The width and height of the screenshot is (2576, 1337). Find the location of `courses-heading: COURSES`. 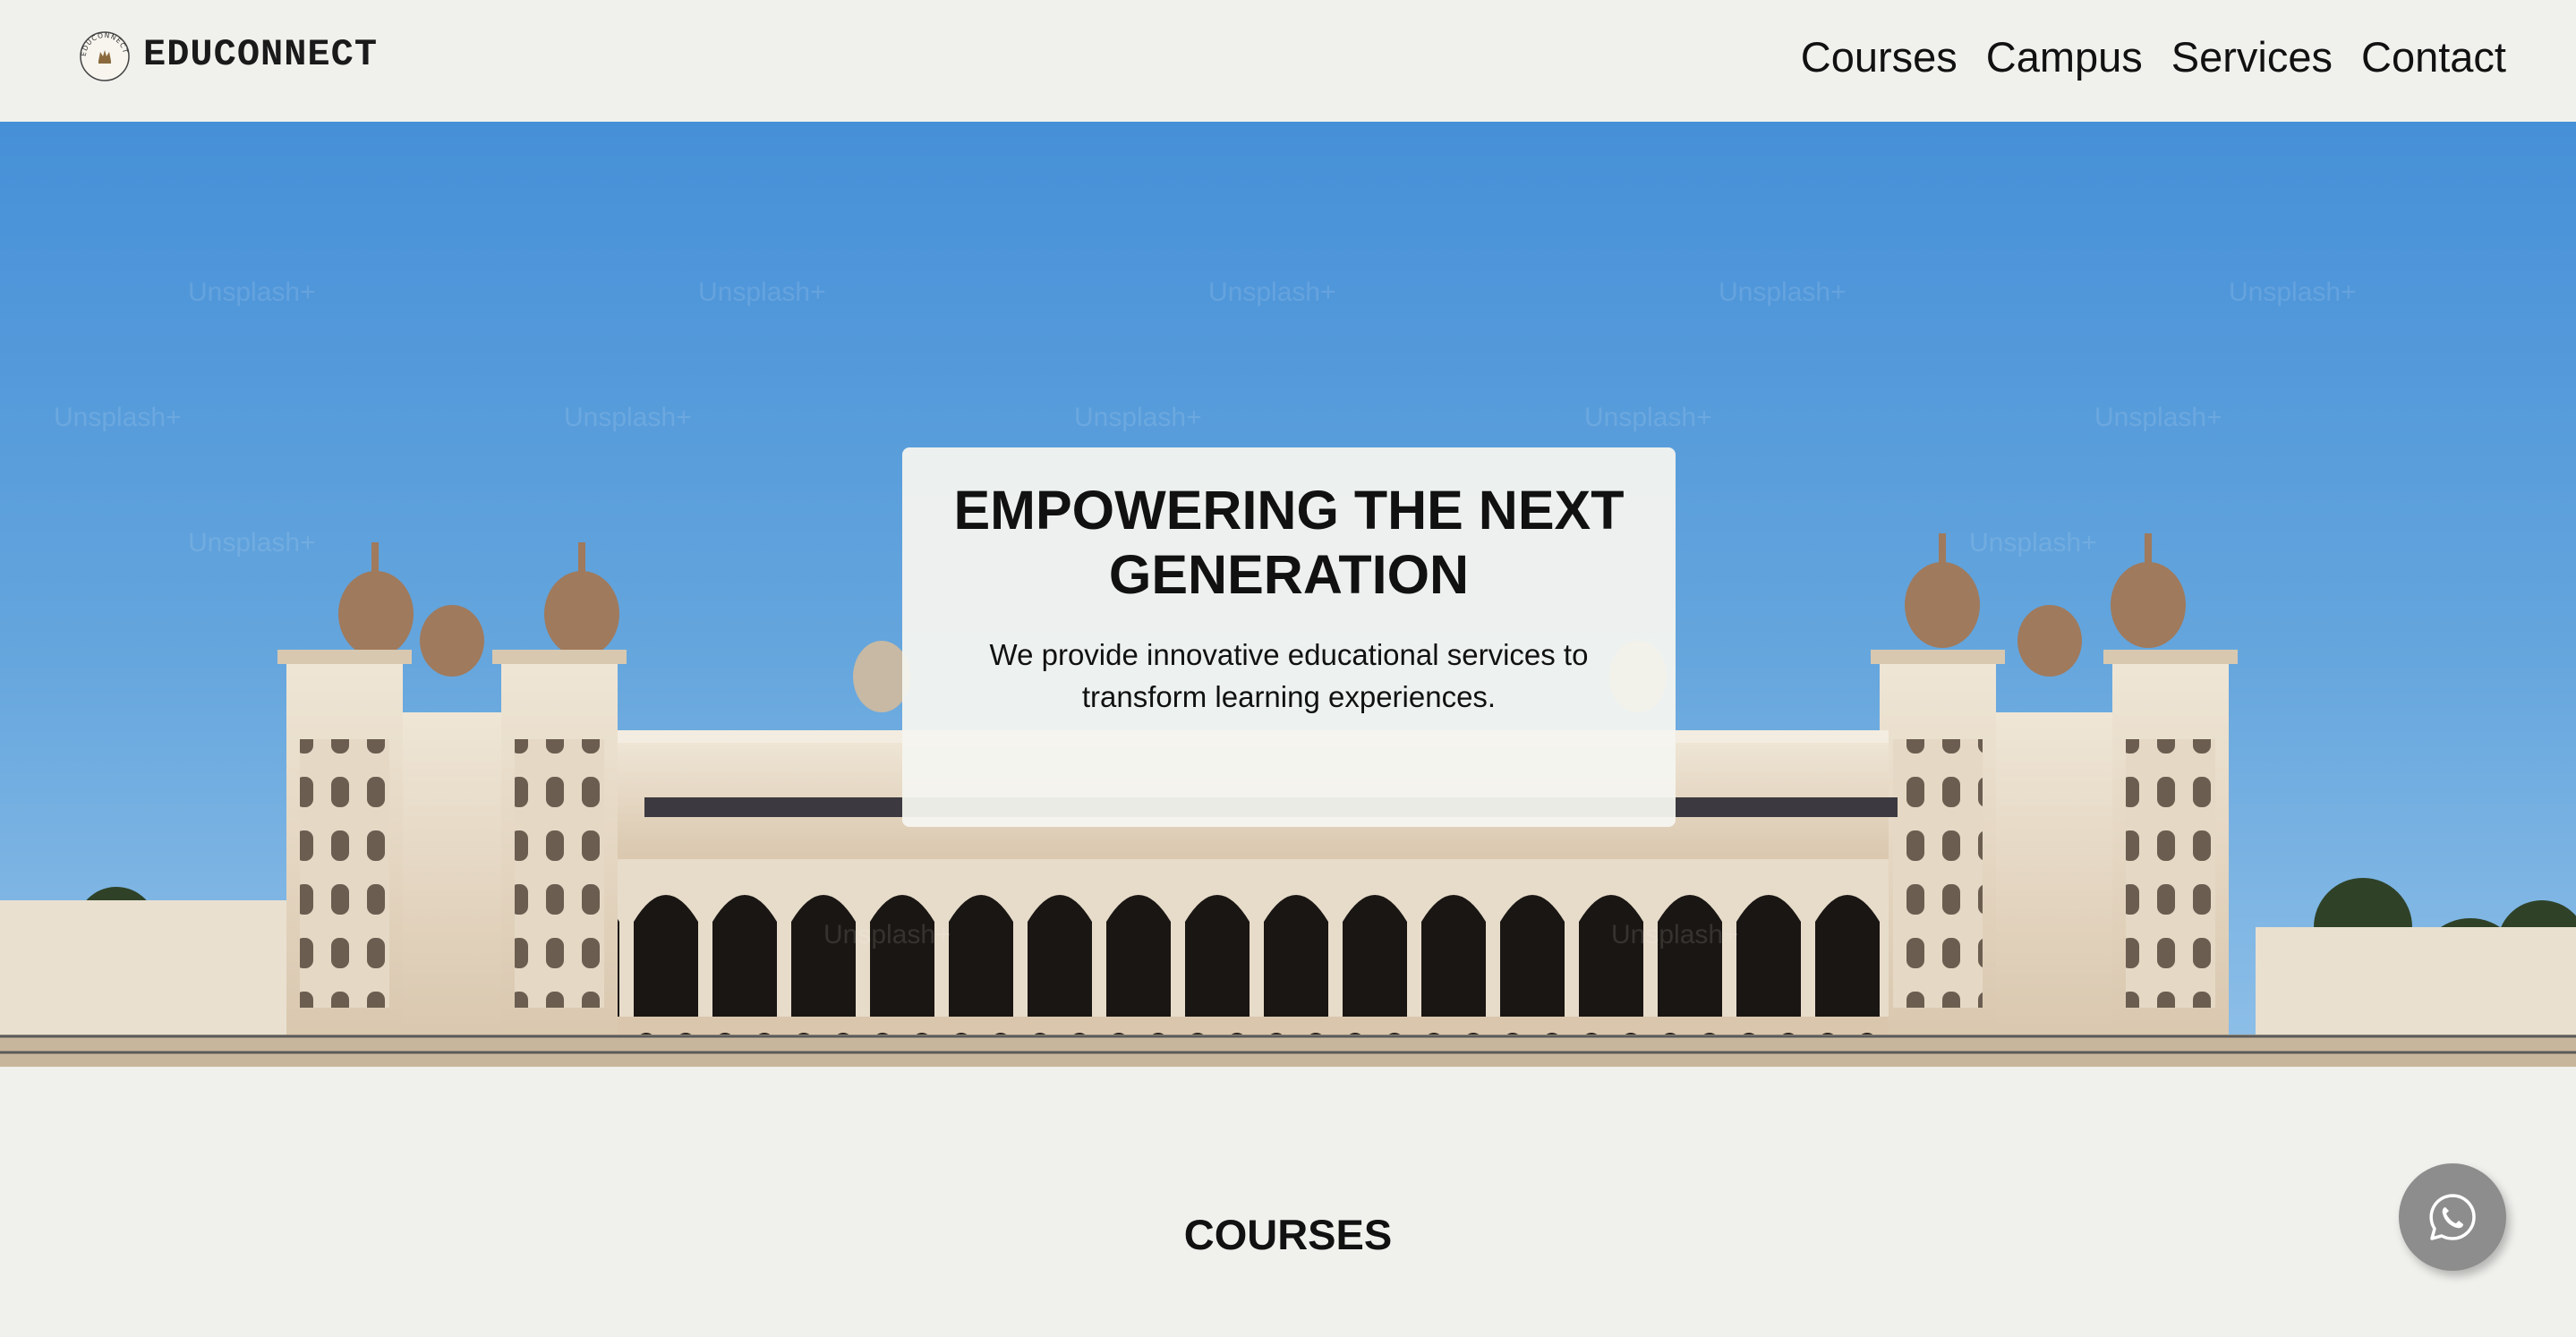

courses-heading: COURSES is located at coordinates (1288, 1234).